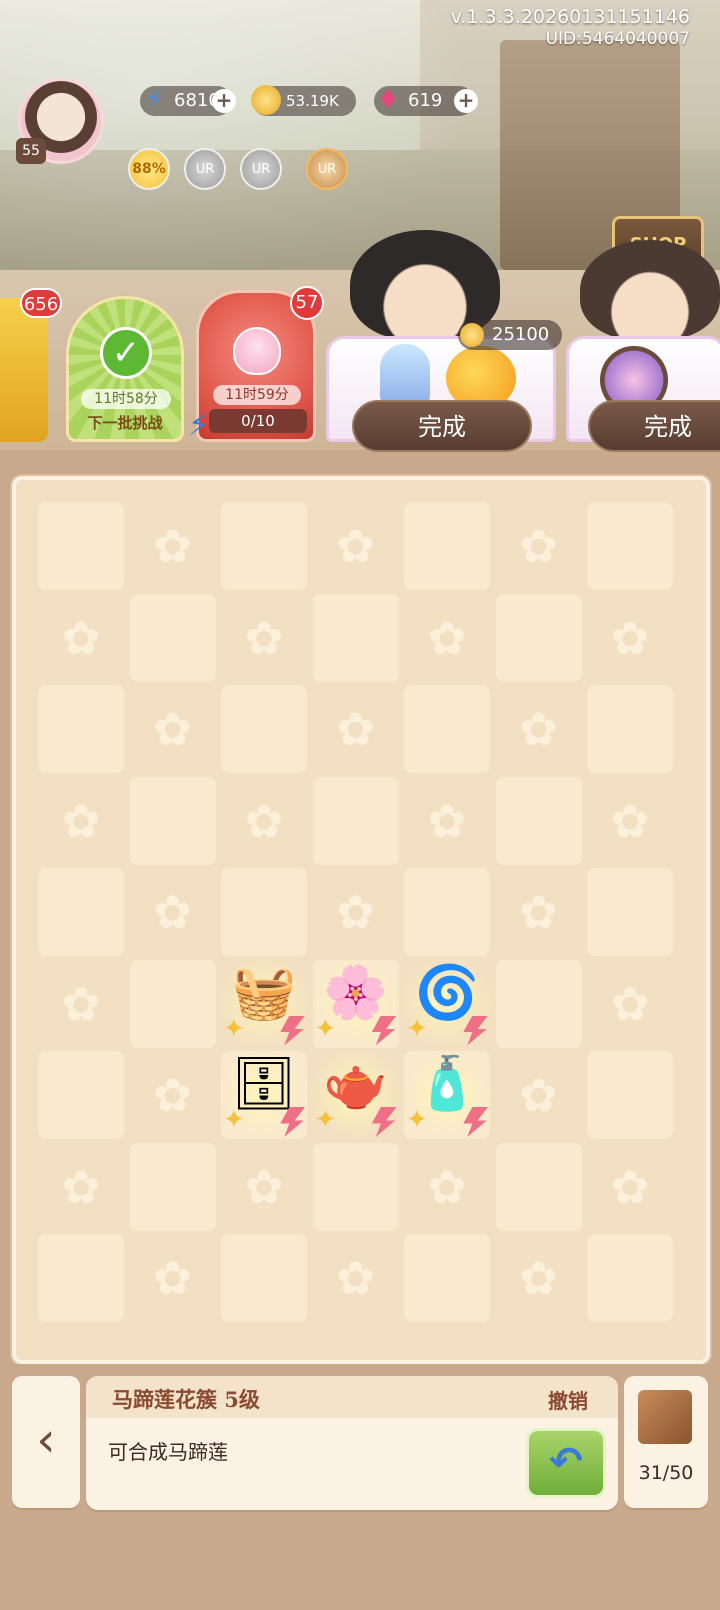 The height and width of the screenshot is (1610, 720). I want to click on board-item-galaxy-swirl: 🌀 ✦, so click(447, 1002).